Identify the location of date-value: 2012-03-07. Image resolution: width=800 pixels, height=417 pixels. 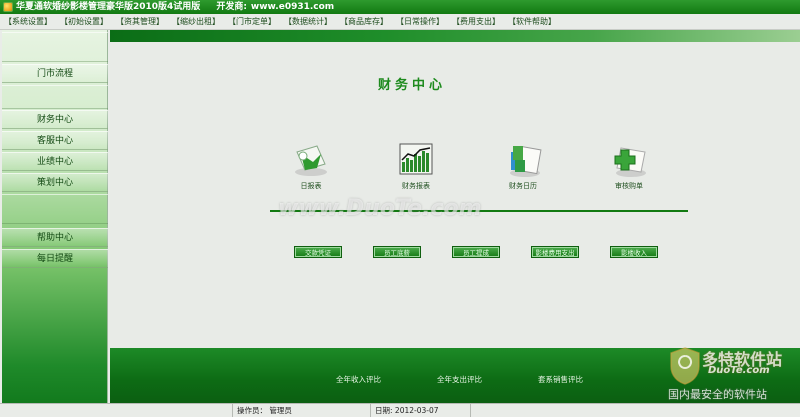
(416, 410).